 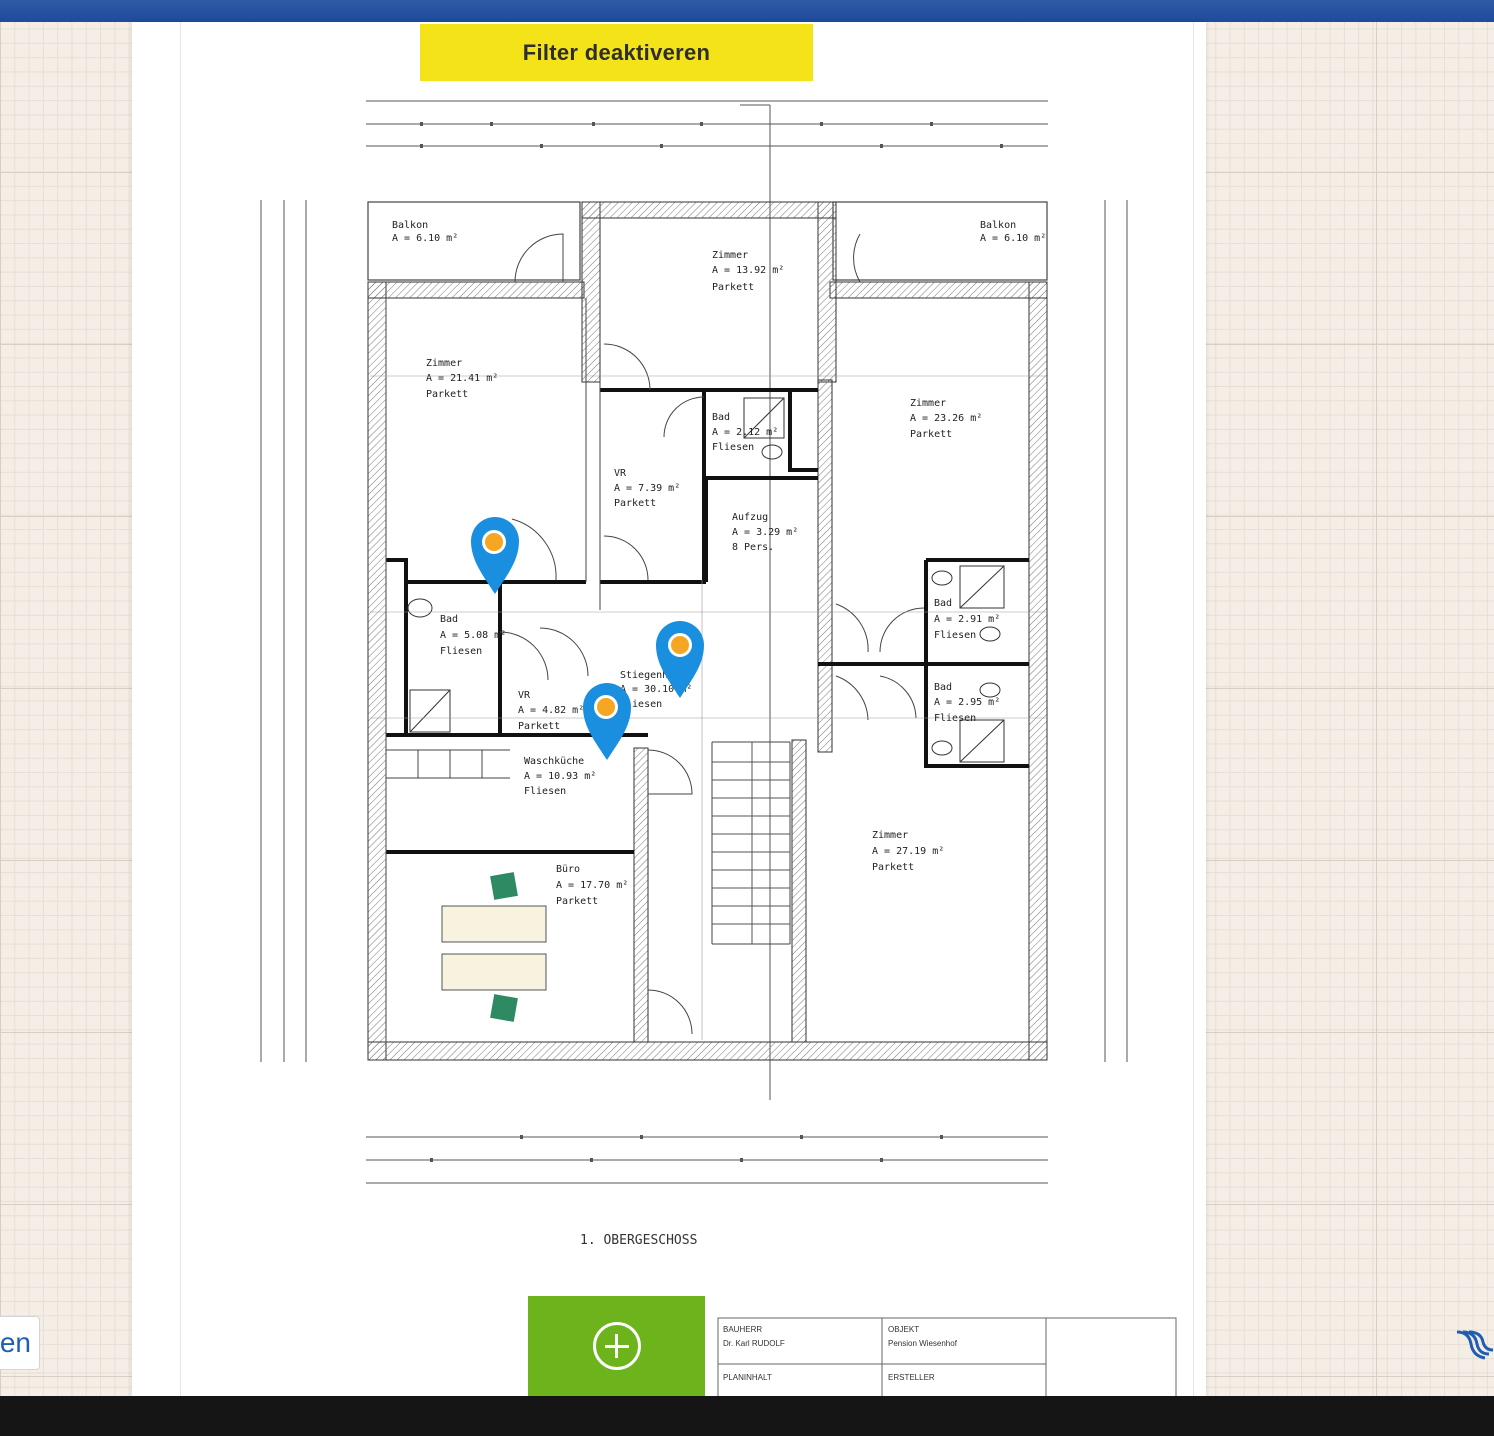 What do you see at coordinates (551, 710) in the screenshot?
I see `room-area: A = 4.82 m²` at bounding box center [551, 710].